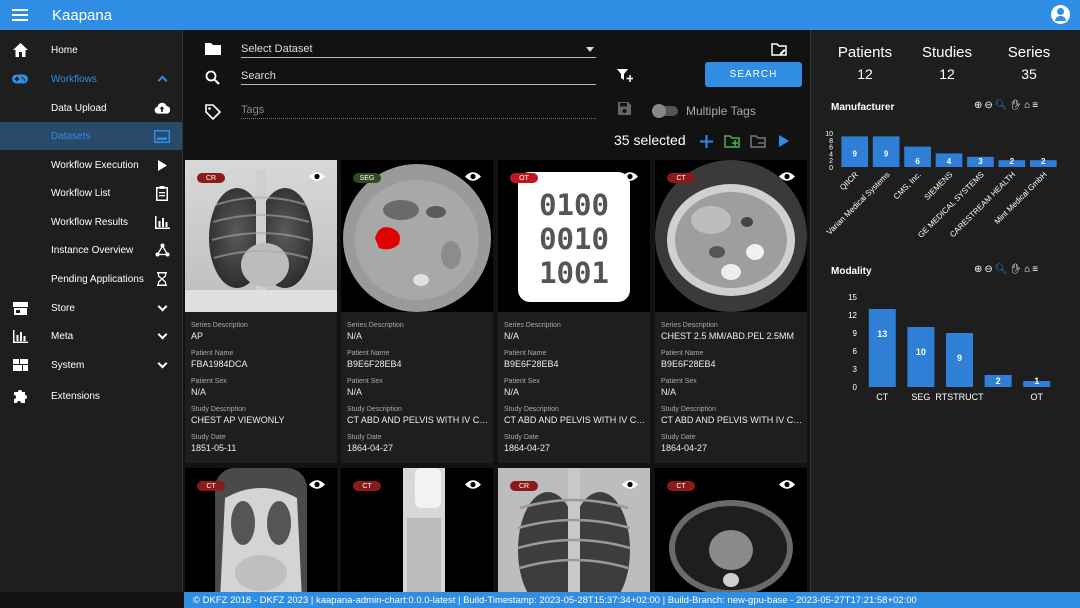  I want to click on account-icon, so click(1060, 14).